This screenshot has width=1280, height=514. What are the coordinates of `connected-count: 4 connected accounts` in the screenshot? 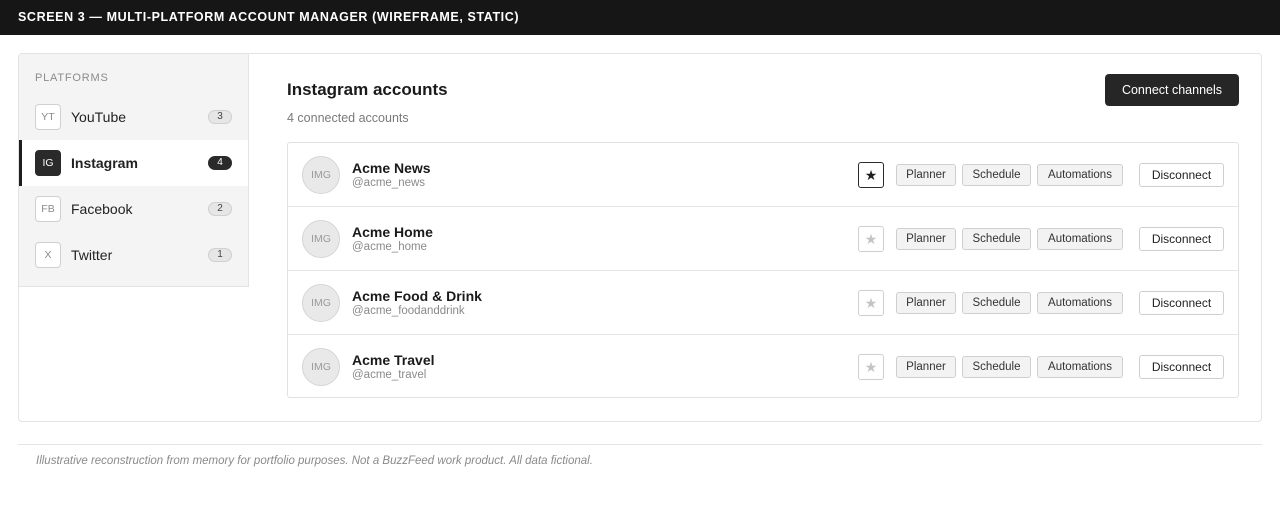 It's located at (348, 118).